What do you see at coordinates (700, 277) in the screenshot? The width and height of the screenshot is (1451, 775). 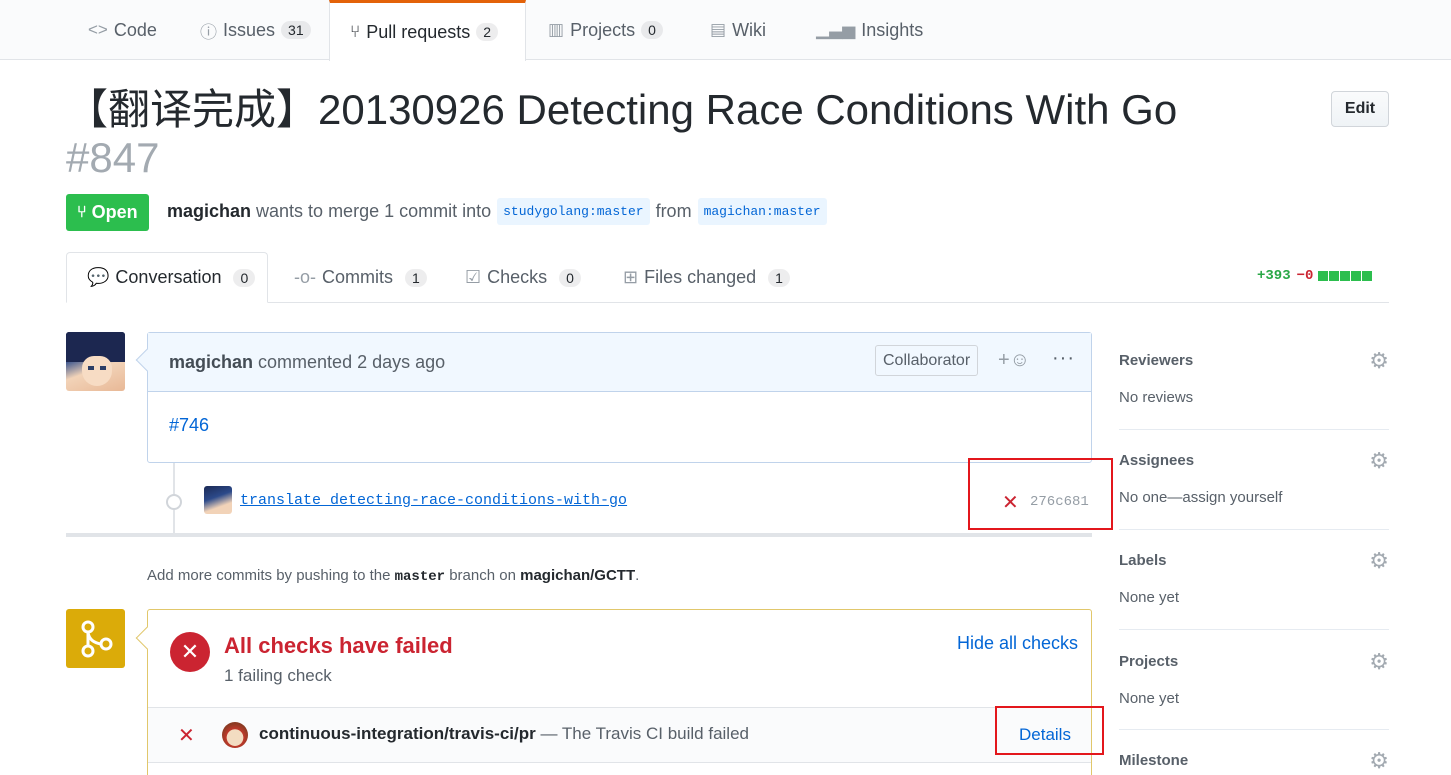 I see `tab-label: Files changed` at bounding box center [700, 277].